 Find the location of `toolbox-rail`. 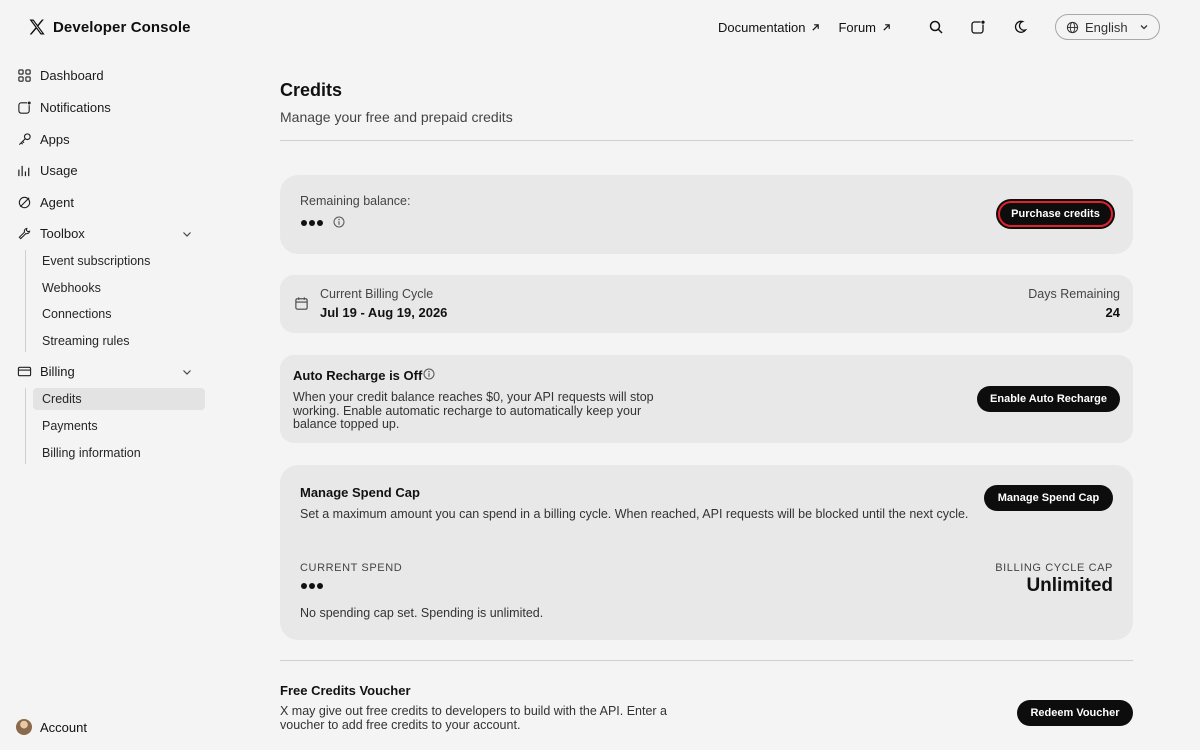

toolbox-rail is located at coordinates (25, 301).